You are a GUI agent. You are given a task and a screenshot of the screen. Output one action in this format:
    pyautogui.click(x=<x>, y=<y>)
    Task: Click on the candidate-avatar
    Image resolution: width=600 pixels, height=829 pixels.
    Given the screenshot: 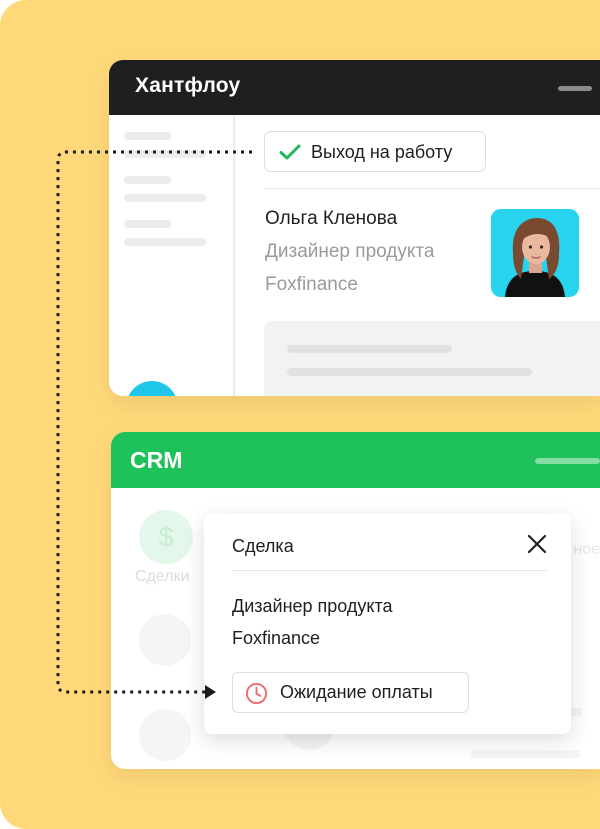 What is the action you would take?
    pyautogui.click(x=535, y=253)
    